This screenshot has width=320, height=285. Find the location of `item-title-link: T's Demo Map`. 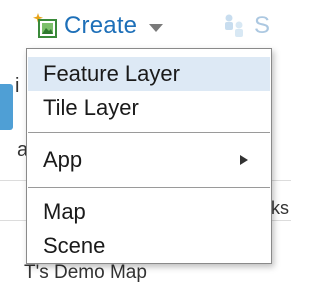

item-title-link: T's Demo Map is located at coordinates (85, 273).